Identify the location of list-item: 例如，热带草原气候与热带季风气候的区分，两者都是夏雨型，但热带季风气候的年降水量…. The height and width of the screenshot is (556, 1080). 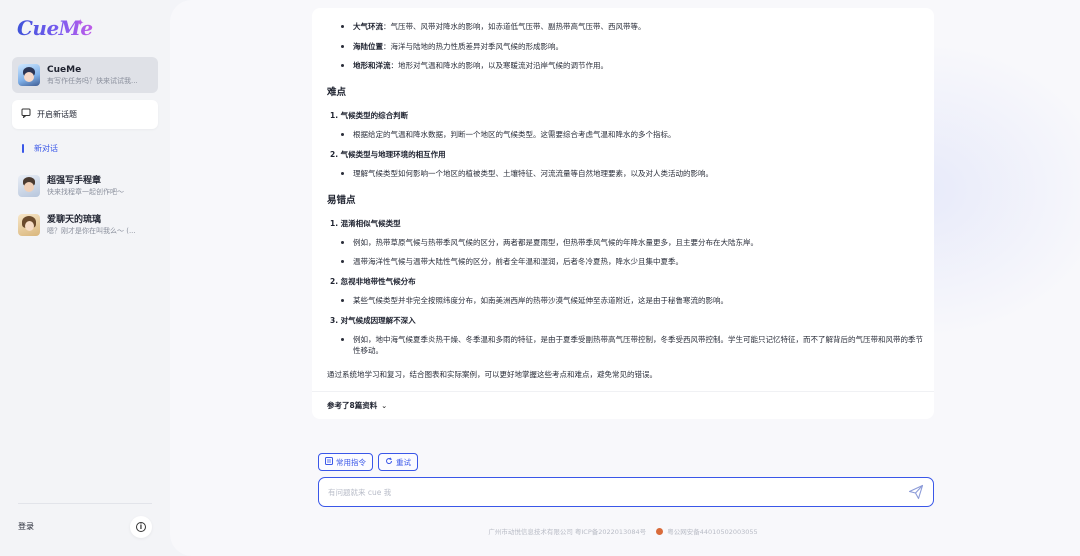
(632, 242).